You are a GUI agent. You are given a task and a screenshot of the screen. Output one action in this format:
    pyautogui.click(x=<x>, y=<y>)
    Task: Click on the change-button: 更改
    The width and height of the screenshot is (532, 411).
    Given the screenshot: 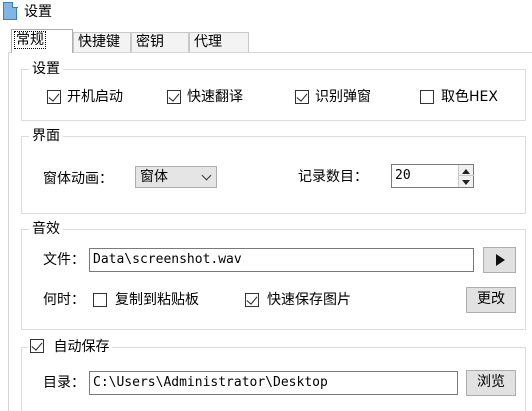 What is the action you would take?
    pyautogui.click(x=491, y=300)
    